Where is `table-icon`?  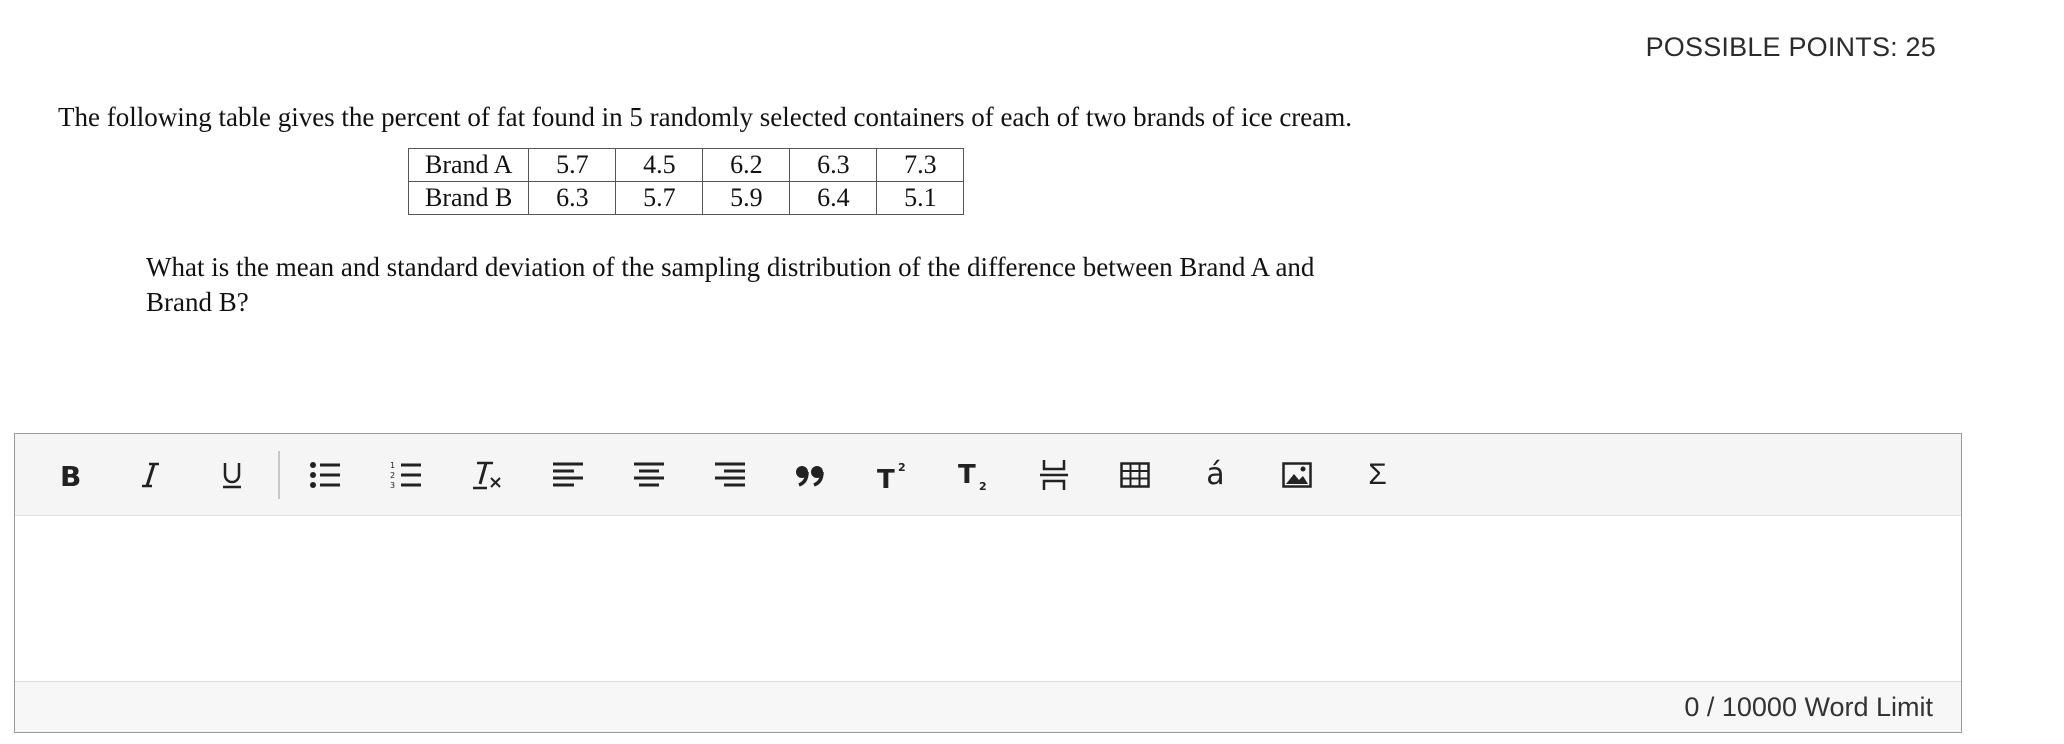 table-icon is located at coordinates (1134, 474).